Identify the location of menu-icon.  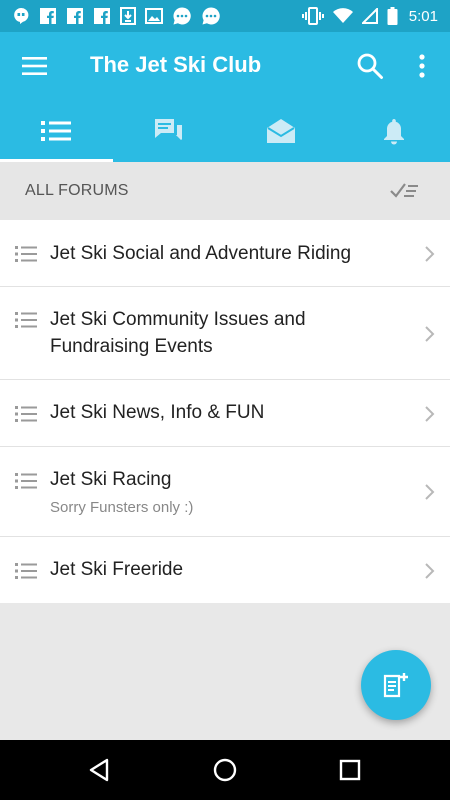
(35, 66).